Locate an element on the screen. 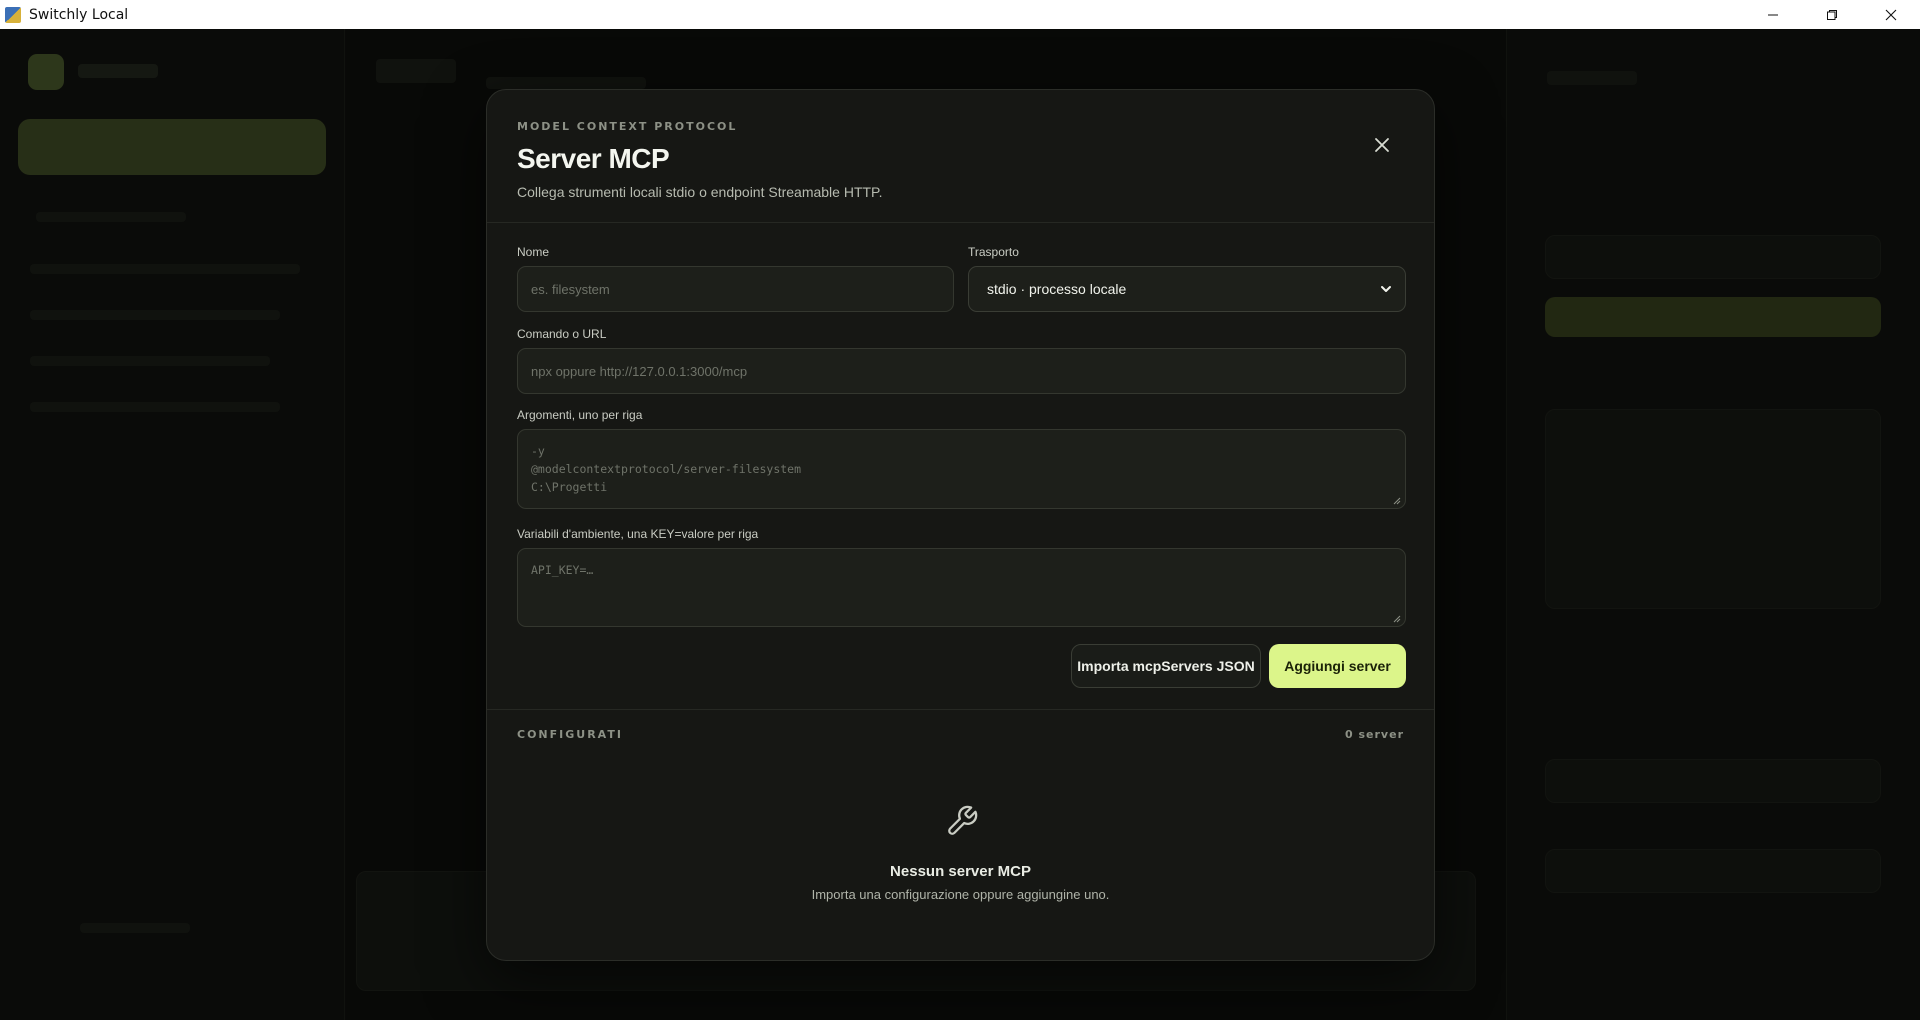 The image size is (1920, 1020). transport-select: stdio · processo locale is located at coordinates (1187, 289).